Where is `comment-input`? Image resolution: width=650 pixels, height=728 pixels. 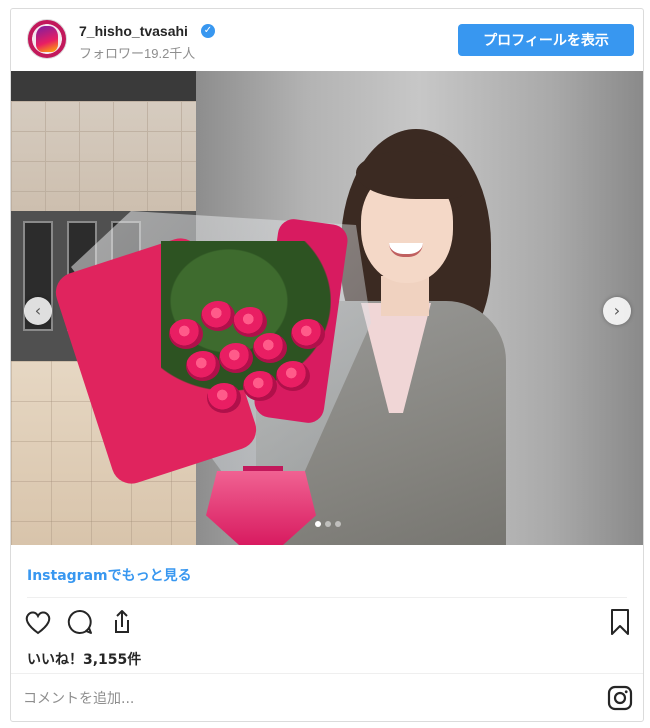 comment-input is located at coordinates (303, 699).